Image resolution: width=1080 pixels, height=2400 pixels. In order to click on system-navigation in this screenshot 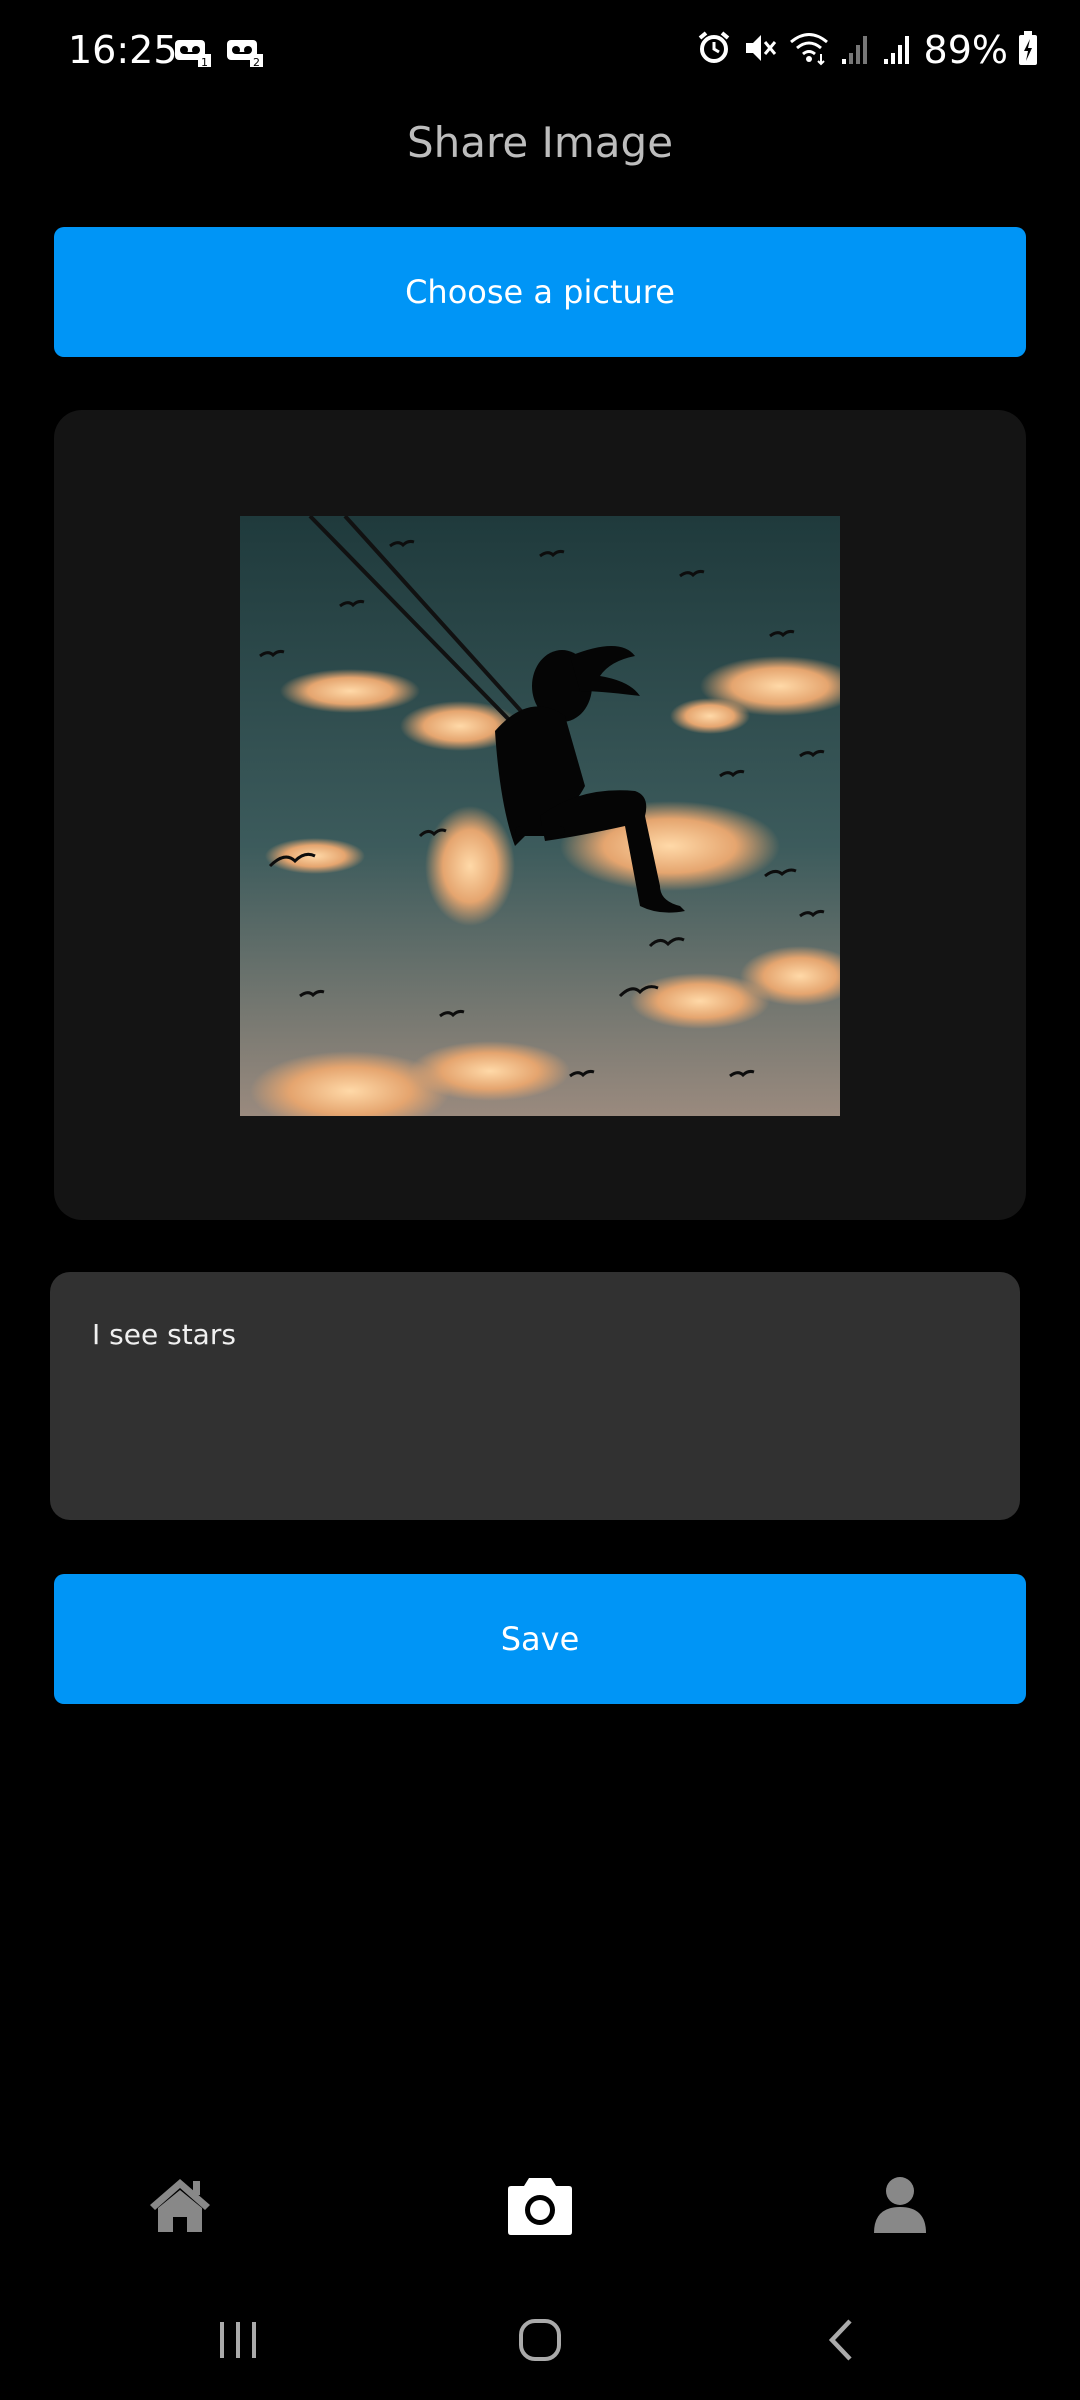, I will do `click(540, 2340)`.